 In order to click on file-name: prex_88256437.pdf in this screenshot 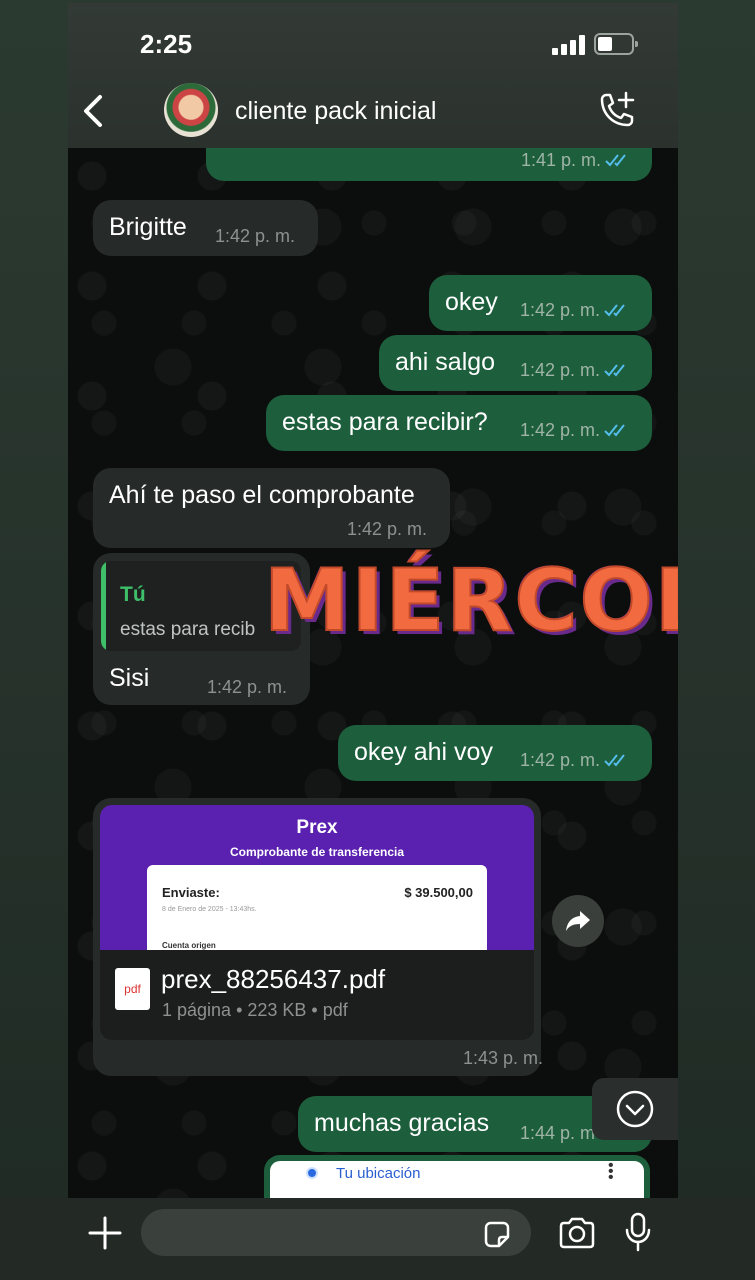, I will do `click(273, 979)`.